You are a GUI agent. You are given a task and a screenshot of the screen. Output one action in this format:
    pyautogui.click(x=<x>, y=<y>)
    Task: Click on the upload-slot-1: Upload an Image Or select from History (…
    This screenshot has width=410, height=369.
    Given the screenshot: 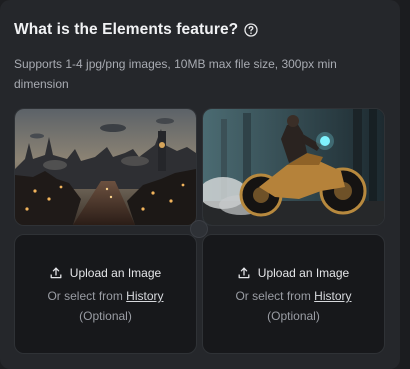 What is the action you would take?
    pyautogui.click(x=105, y=294)
    